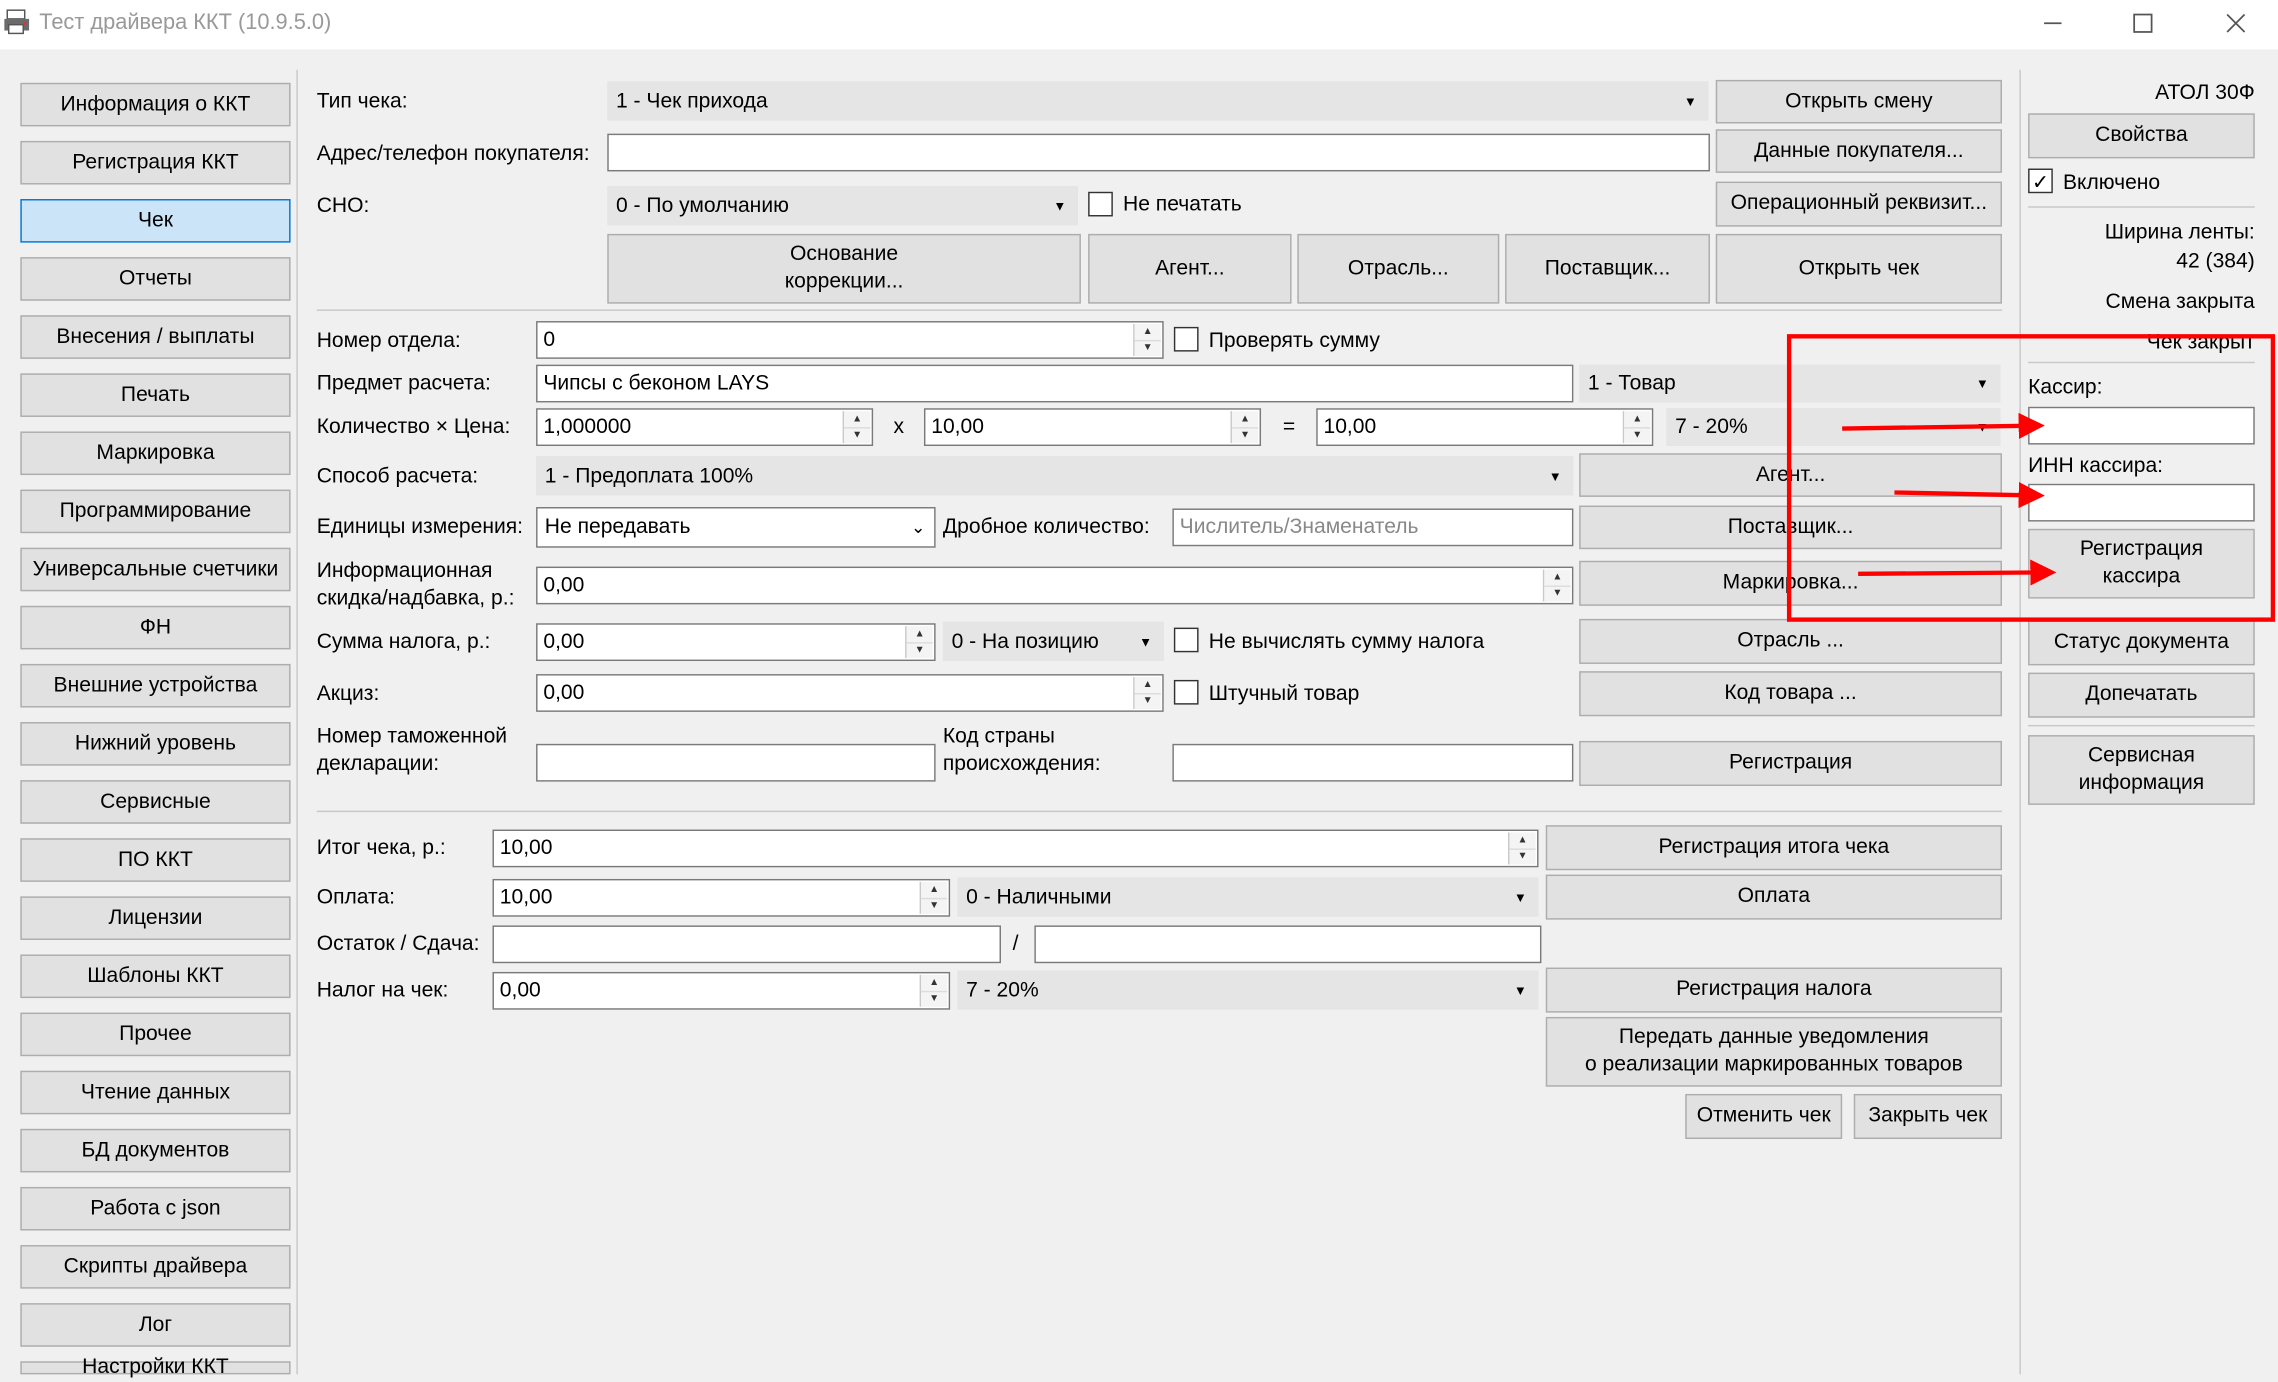  I want to click on nav-programming-button: Программирование, so click(155, 511).